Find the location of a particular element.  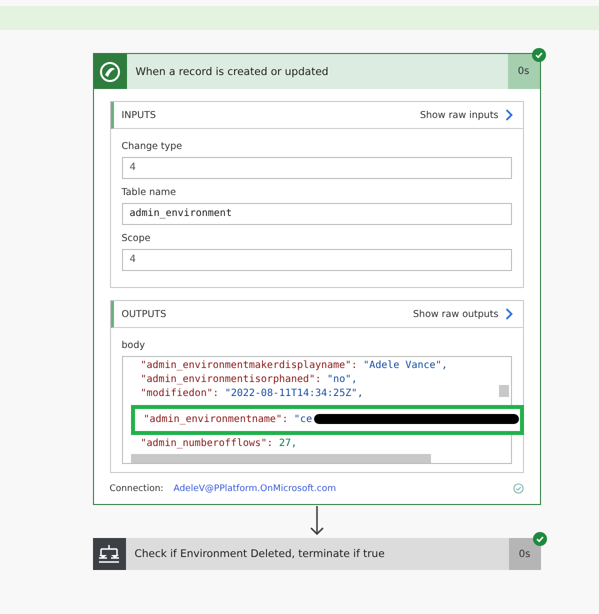

flow-arrow is located at coordinates (317, 521).